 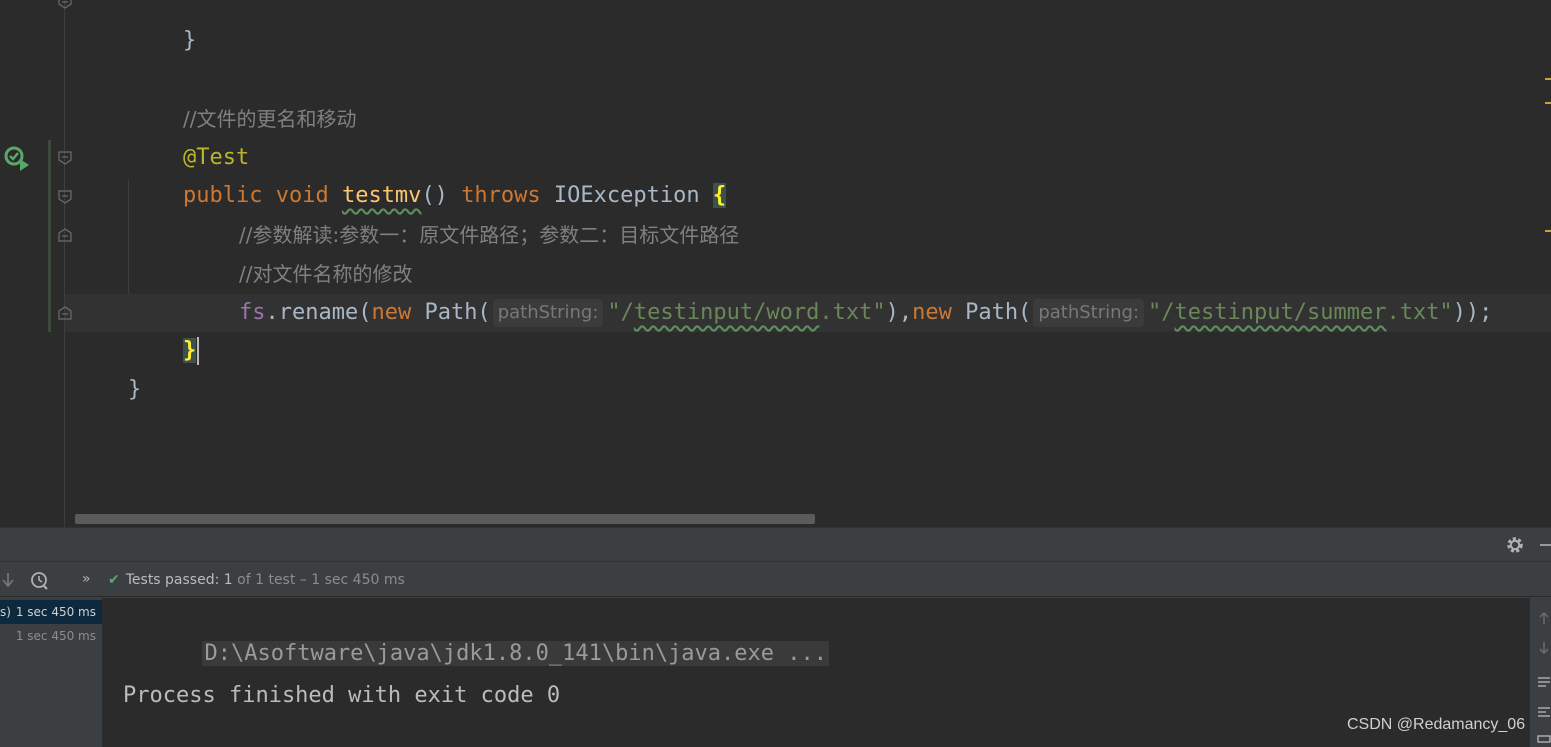 What do you see at coordinates (5, 612) in the screenshot?
I see `tree-row-label: s)` at bounding box center [5, 612].